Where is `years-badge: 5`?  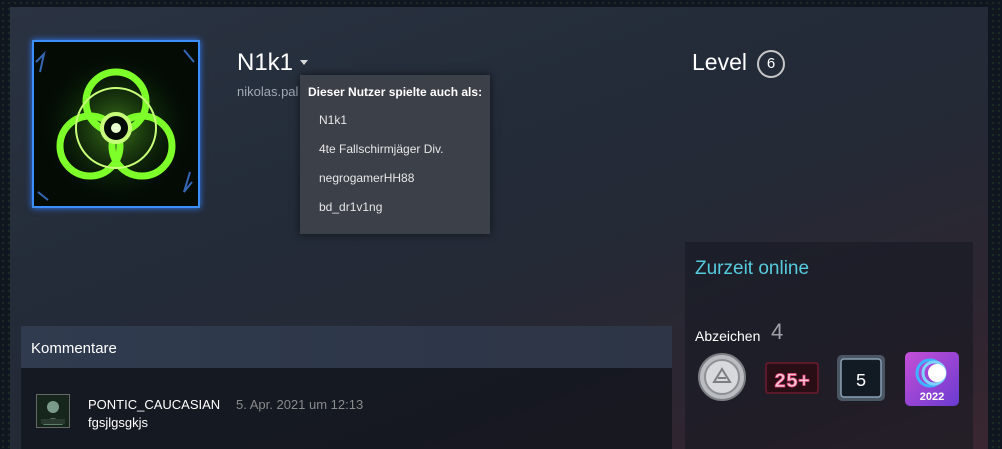 years-badge: 5 is located at coordinates (861, 380).